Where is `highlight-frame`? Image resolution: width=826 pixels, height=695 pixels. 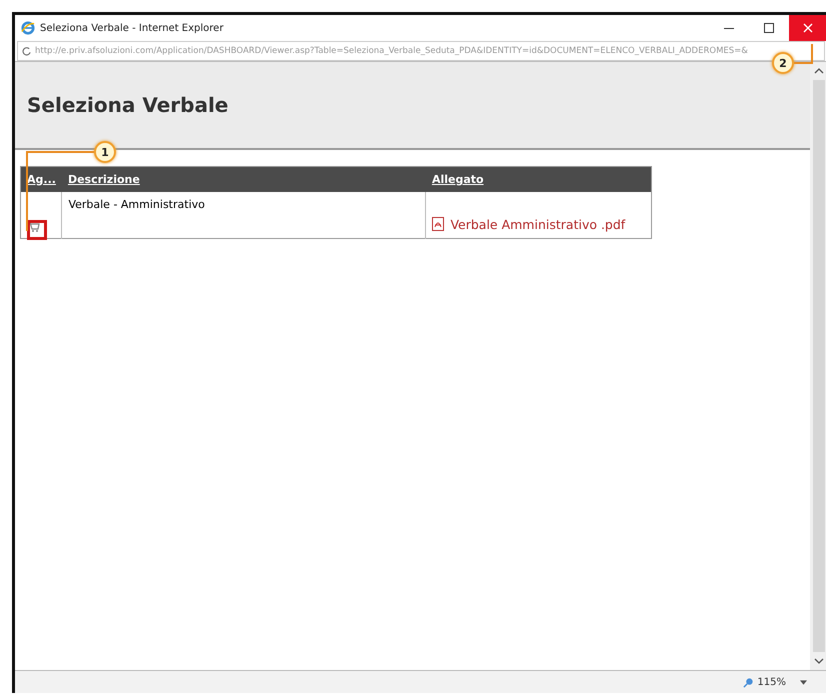 highlight-frame is located at coordinates (37, 230).